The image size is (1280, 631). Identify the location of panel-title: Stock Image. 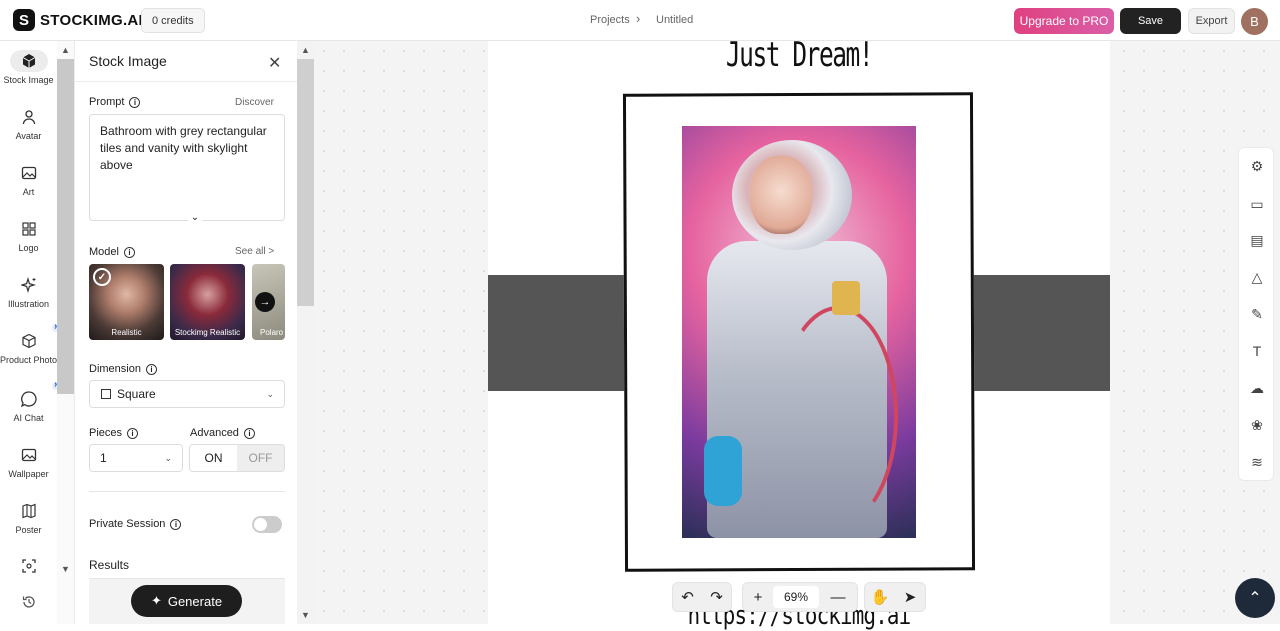
(128, 61).